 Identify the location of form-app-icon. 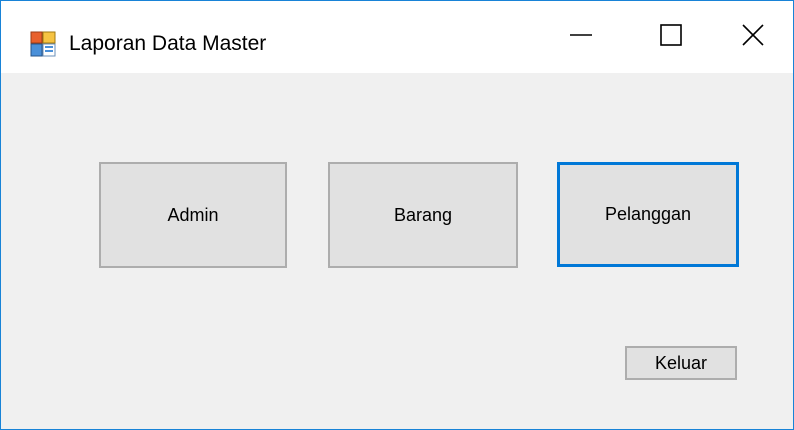
(43, 44).